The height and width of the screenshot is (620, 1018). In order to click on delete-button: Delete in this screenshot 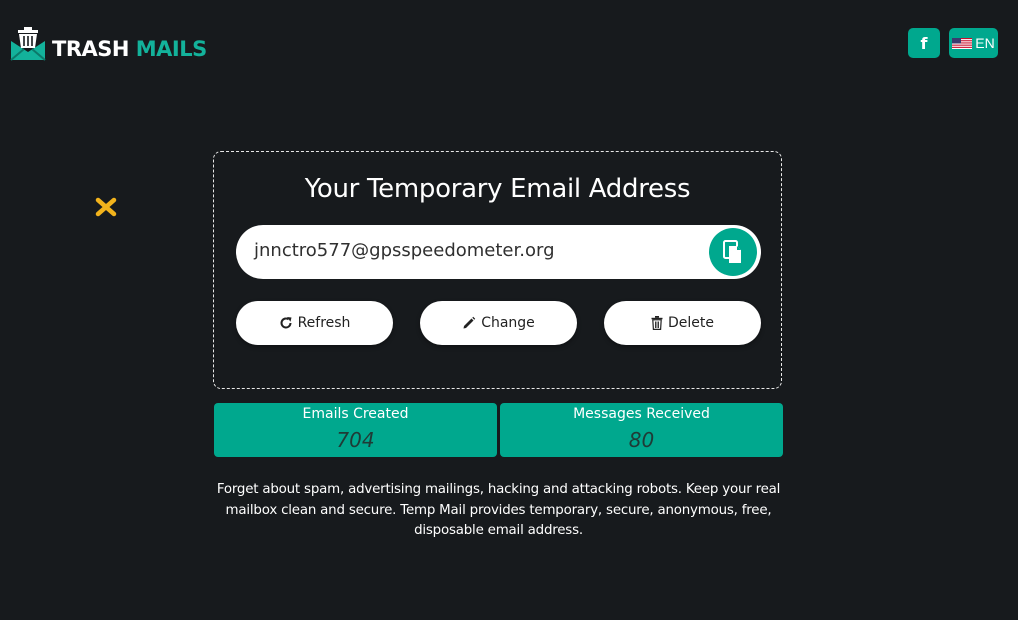, I will do `click(682, 323)`.